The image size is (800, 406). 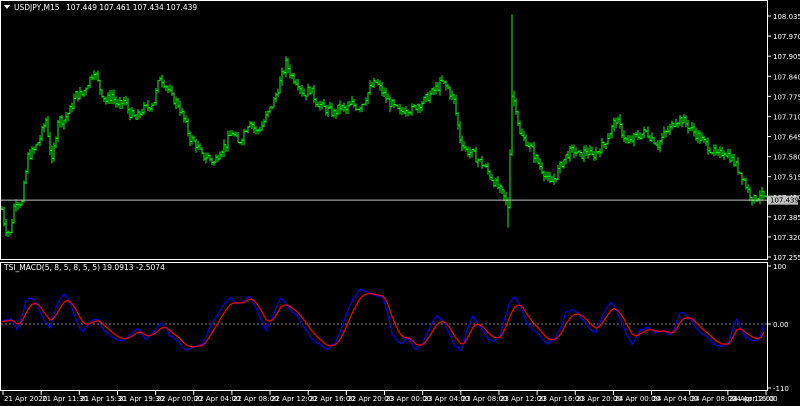 What do you see at coordinates (755, 399) in the screenshot?
I see `time-tick-label: 24 Apr 16:00` at bounding box center [755, 399].